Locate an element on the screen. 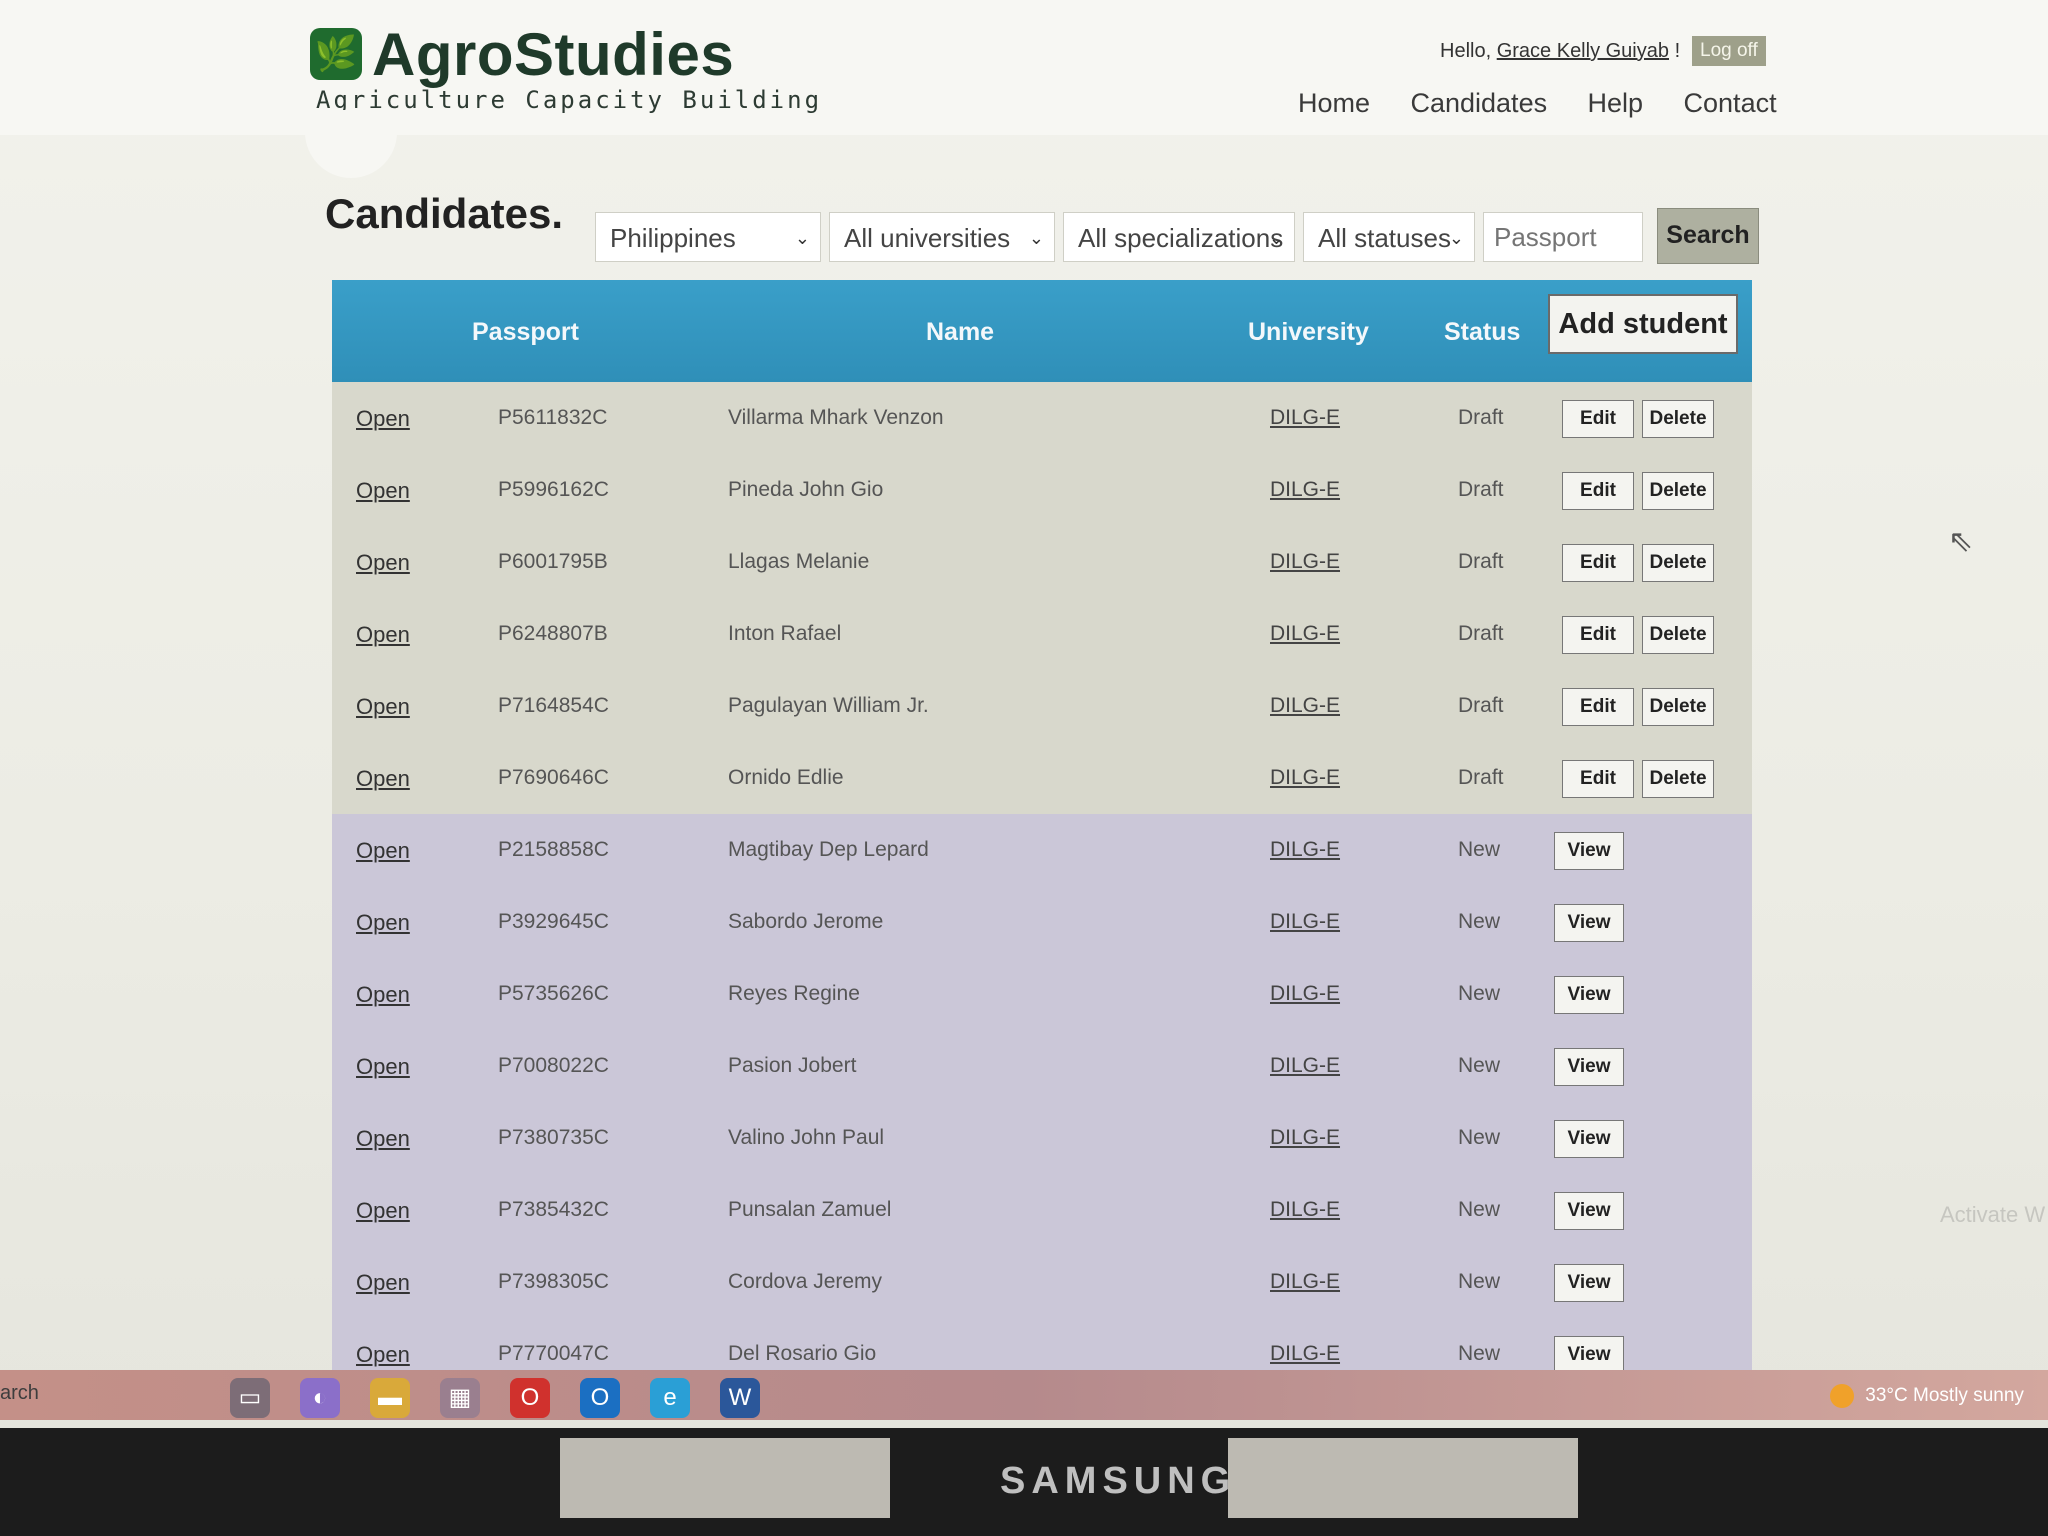 This screenshot has height=1536, width=2048. add-student-button: Add student is located at coordinates (1643, 324).